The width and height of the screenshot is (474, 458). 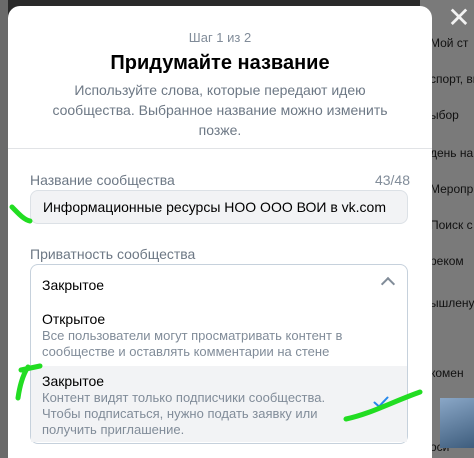 What do you see at coordinates (4, 229) in the screenshot?
I see `background-page-left-edge` at bounding box center [4, 229].